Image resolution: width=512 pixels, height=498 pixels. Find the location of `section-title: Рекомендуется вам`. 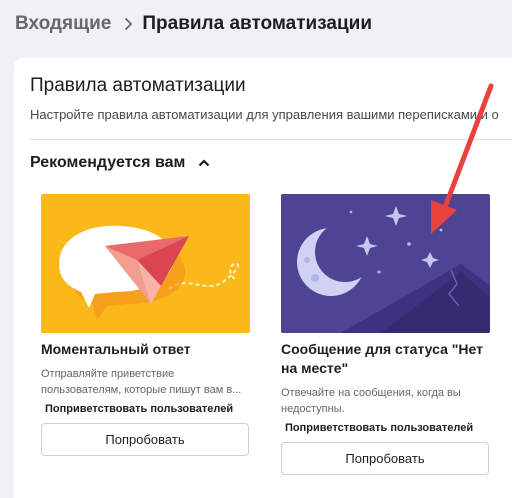

section-title: Рекомендуется вам is located at coordinates (108, 162).